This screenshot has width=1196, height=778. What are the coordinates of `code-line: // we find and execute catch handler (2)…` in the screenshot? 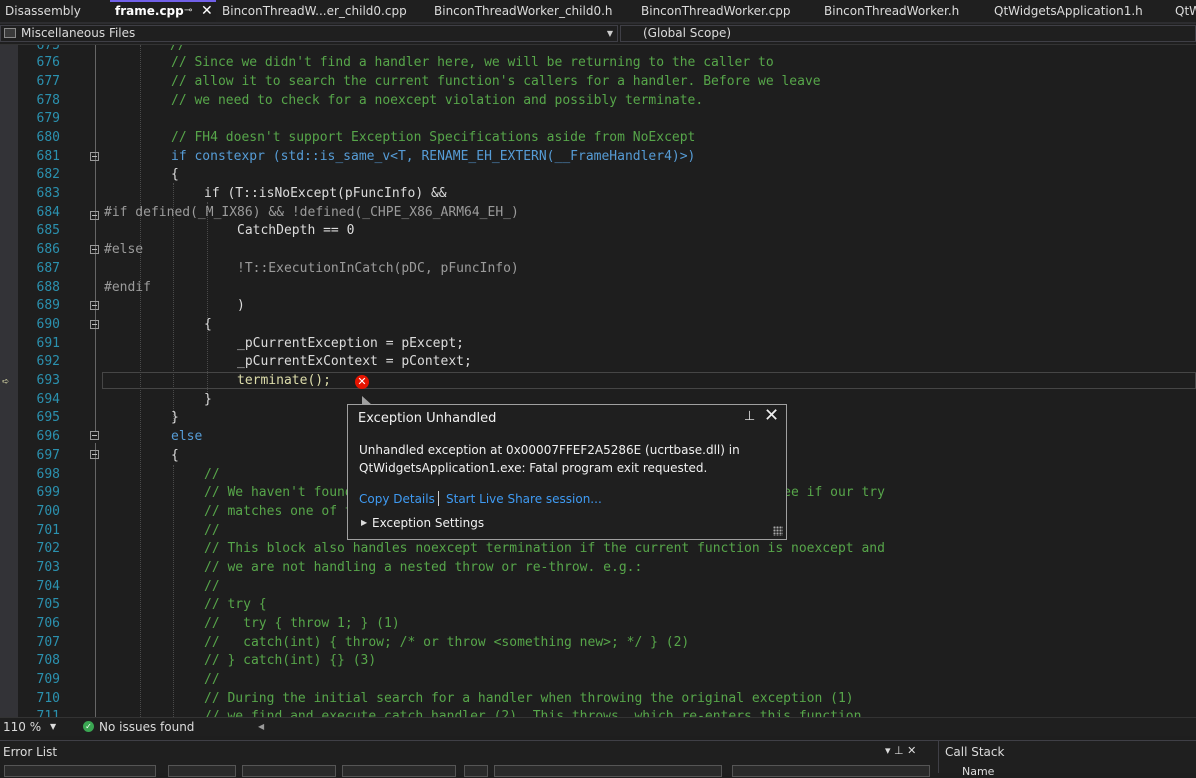 It's located at (533, 713).